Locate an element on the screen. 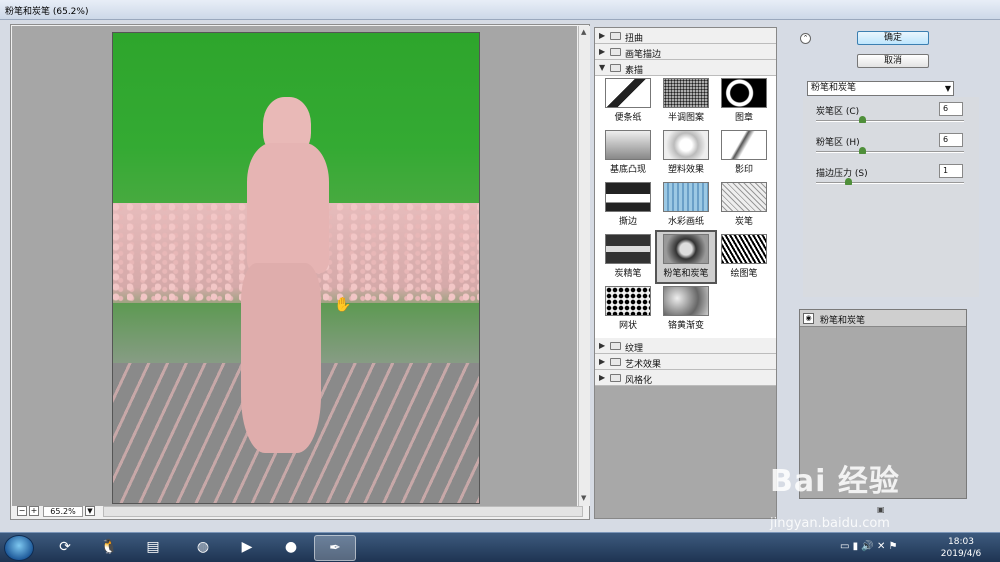 Image resolution: width=1000 pixels, height=562 pixels. collapse-gallery-button: ⌃ is located at coordinates (805, 38).